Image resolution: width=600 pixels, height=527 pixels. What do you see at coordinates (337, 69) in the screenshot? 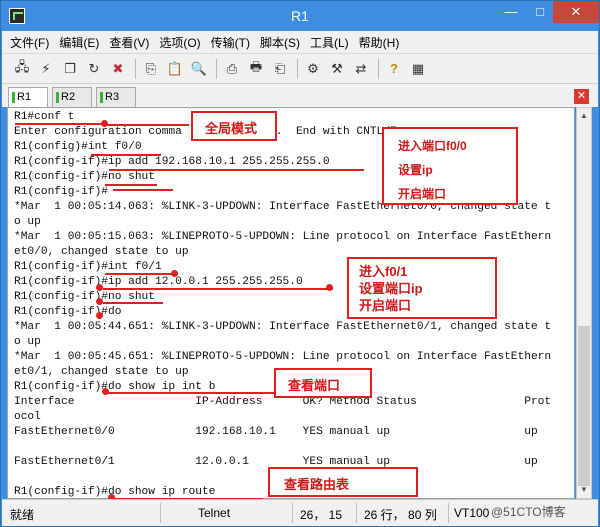
I see `global-options-icon: ⚒` at bounding box center [337, 69].